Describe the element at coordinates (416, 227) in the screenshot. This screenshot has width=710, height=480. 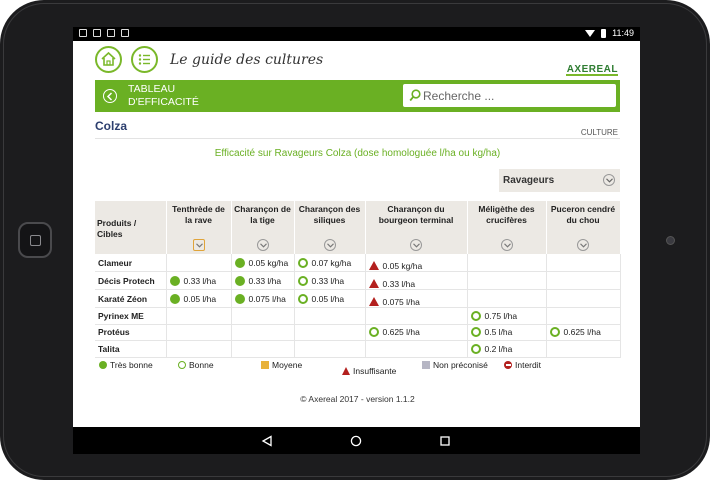
I see `header-column: Charançon du bourgeon terminal` at that location.